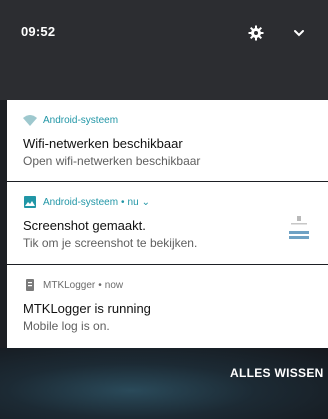  Describe the element at coordinates (112, 161) in the screenshot. I see `notification-body: Open wifi-netwerken beschikbaar` at that location.